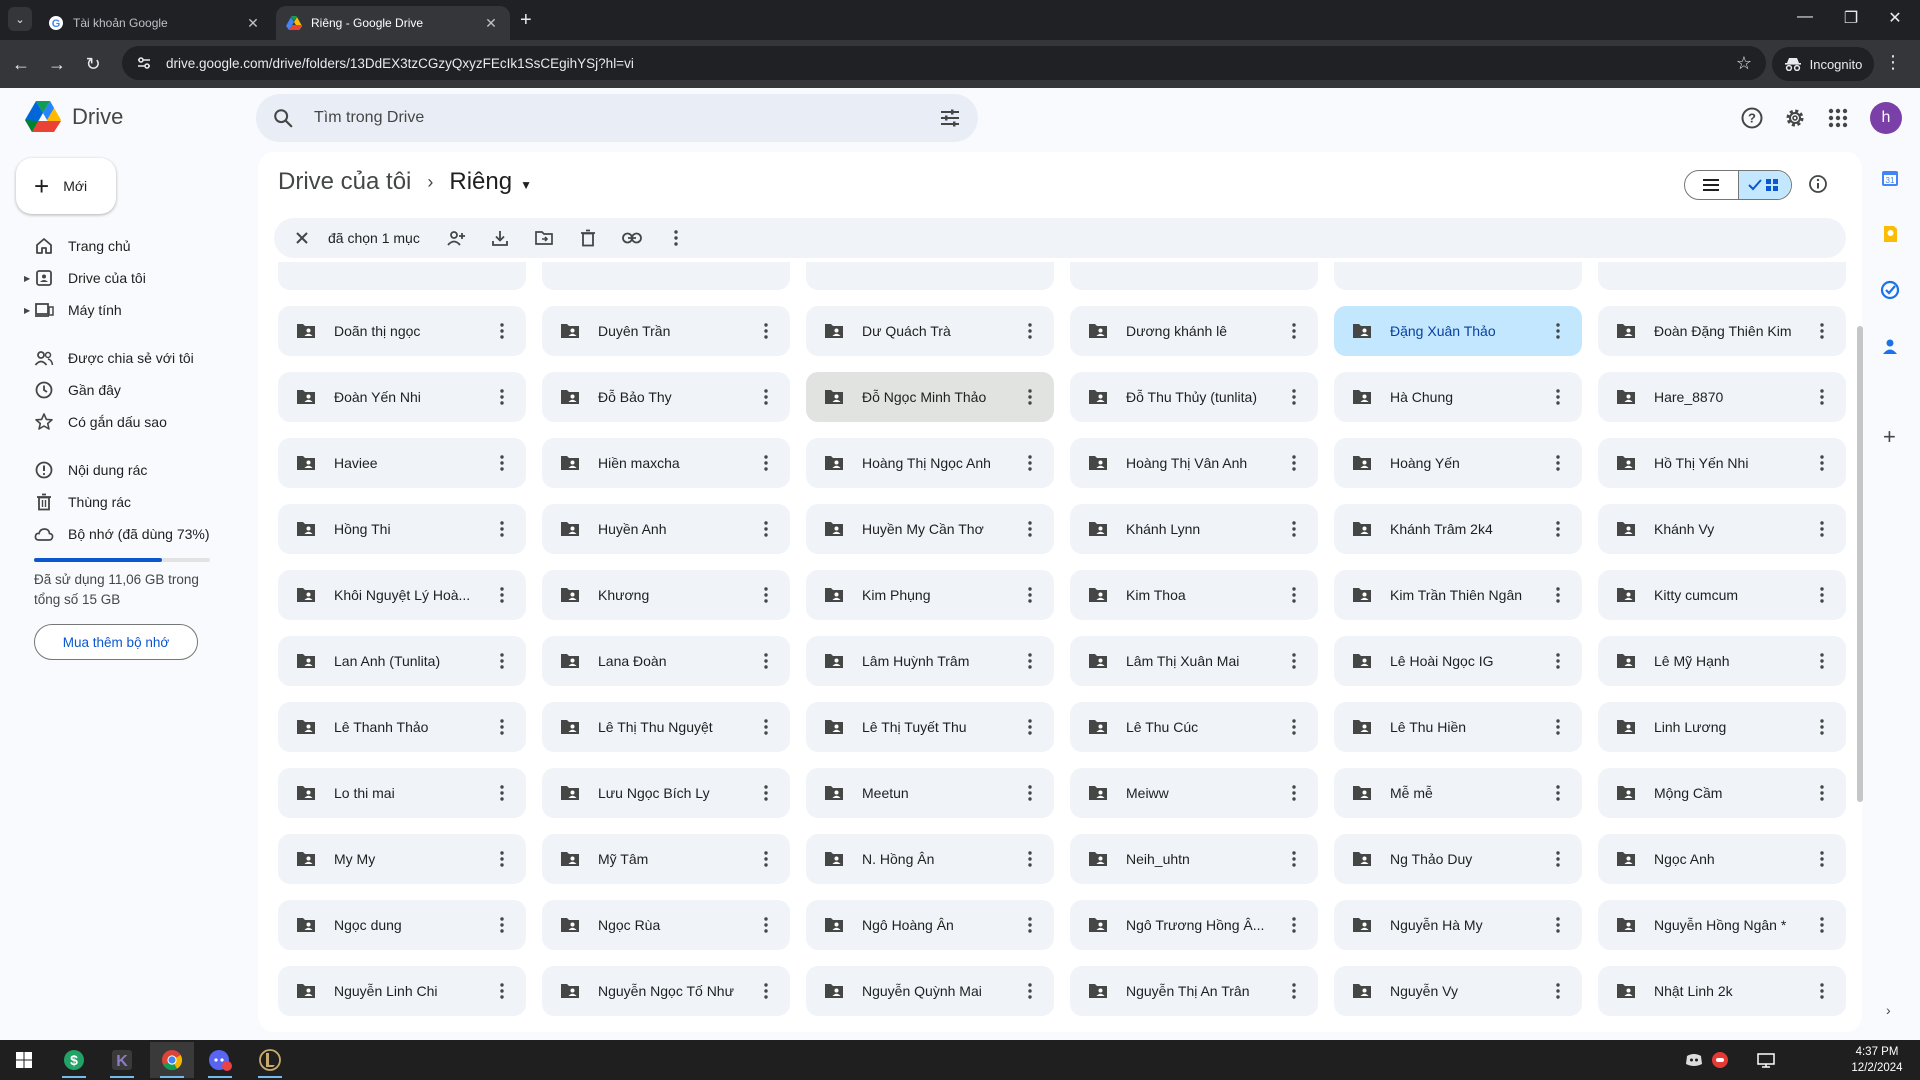 Image resolution: width=1920 pixels, height=1080 pixels. What do you see at coordinates (128, 358) in the screenshot?
I see `sidebar-item-shared: Được chia sẻ với tôi` at bounding box center [128, 358].